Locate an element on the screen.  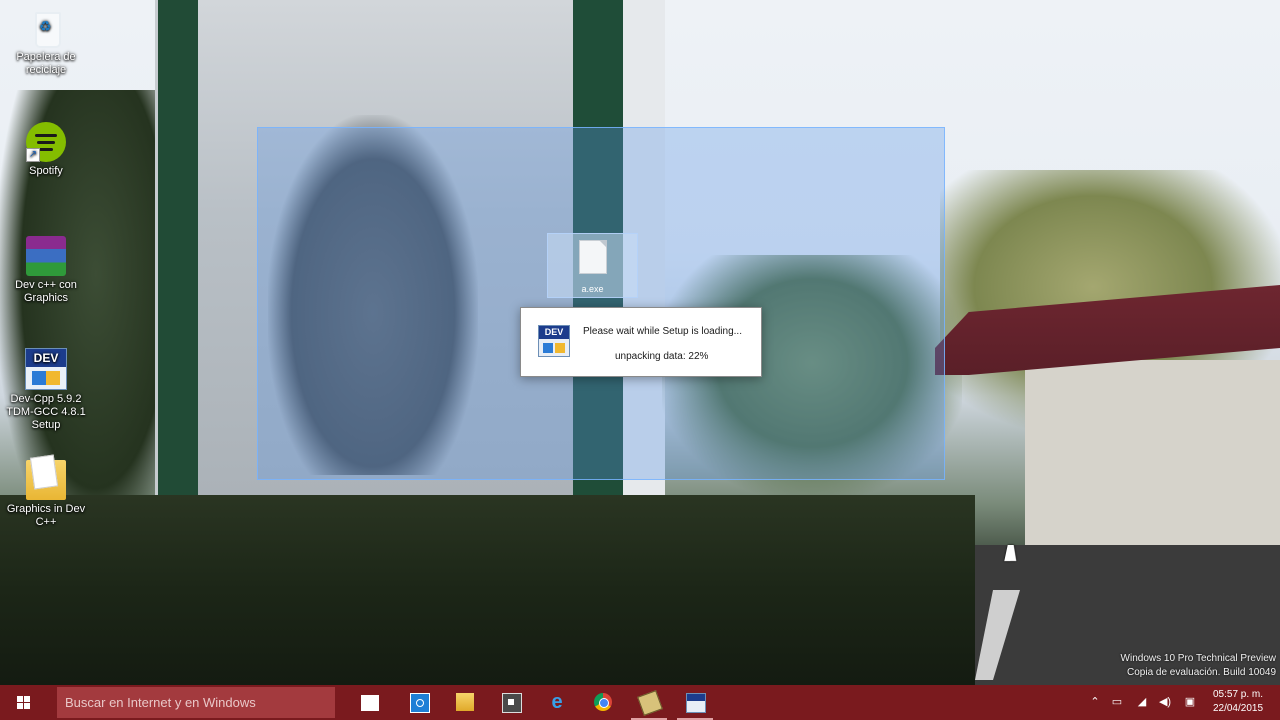
taskbar-button-app is located at coordinates (511, 702).